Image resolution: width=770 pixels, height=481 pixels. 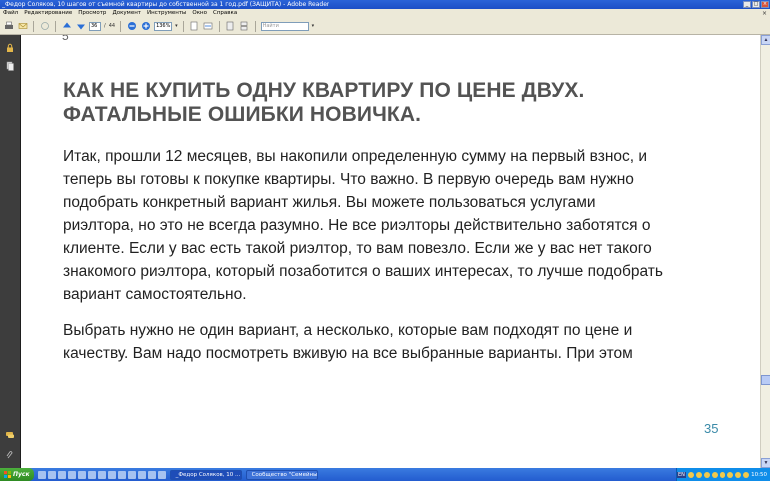 What do you see at coordinates (112, 26) in the screenshot?
I see `page-total: 44` at bounding box center [112, 26].